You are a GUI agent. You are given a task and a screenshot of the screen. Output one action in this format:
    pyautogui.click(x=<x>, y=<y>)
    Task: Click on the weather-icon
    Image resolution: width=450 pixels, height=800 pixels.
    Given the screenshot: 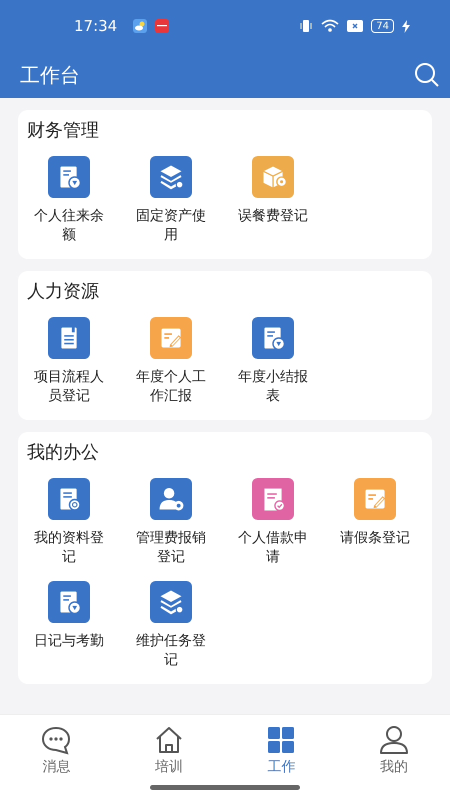 What is the action you would take?
    pyautogui.click(x=140, y=26)
    